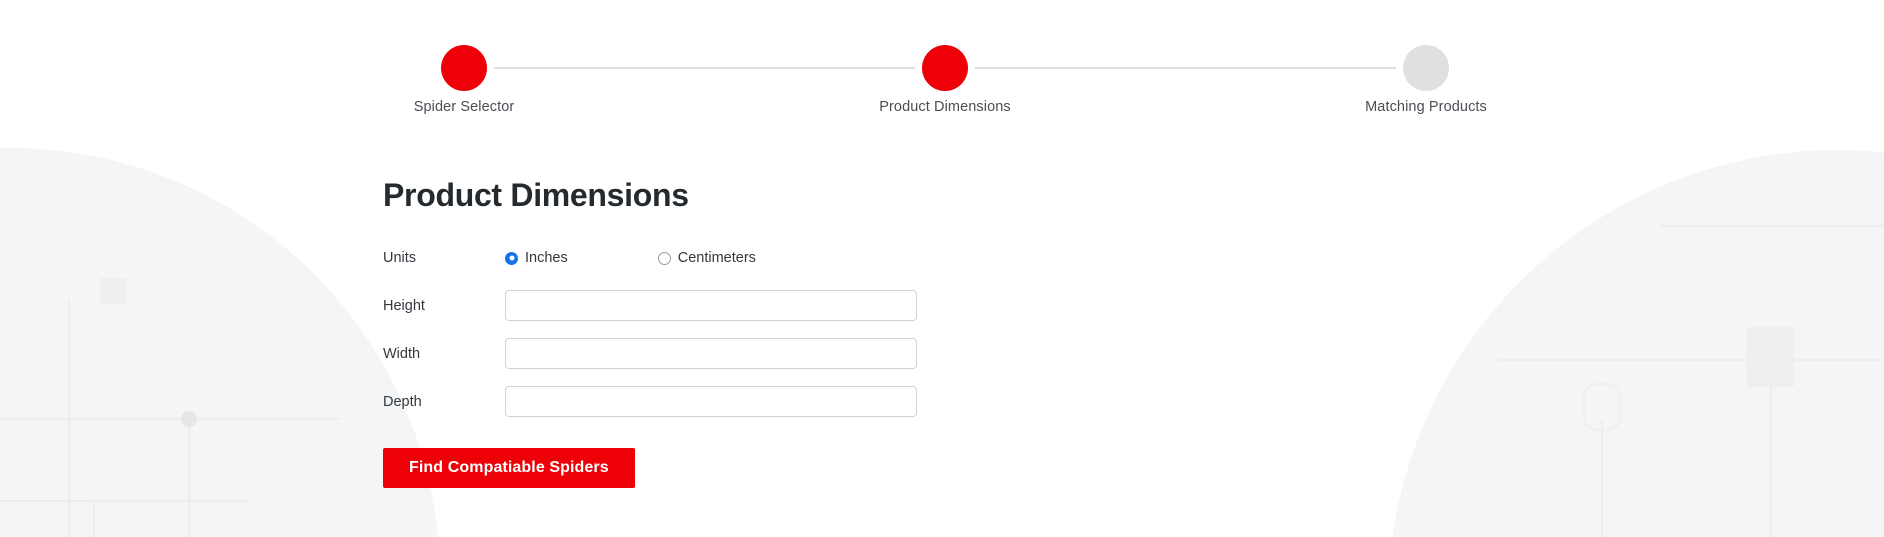 The height and width of the screenshot is (537, 1884). Describe the element at coordinates (402, 353) in the screenshot. I see `width-label: Width` at that location.